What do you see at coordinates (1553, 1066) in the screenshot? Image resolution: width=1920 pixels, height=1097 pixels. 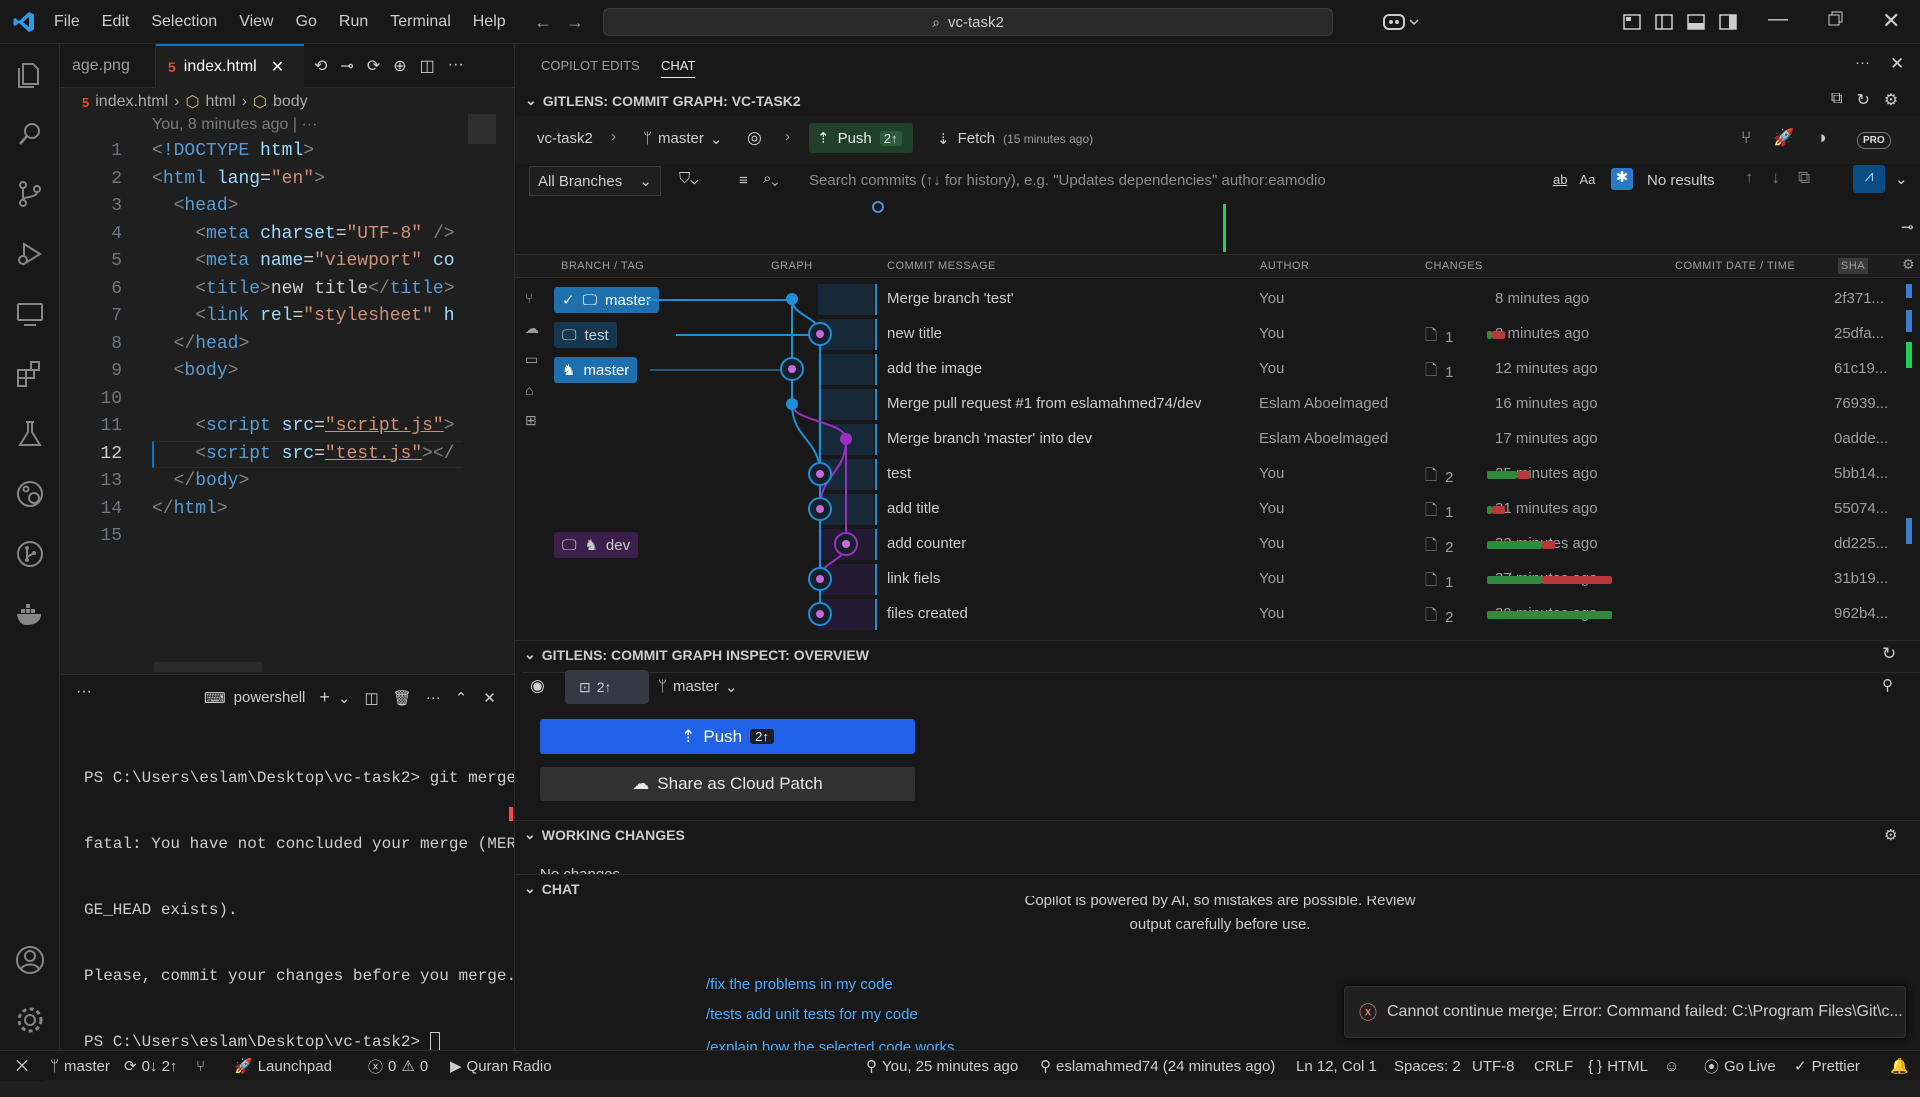 I see `status-eol: CRLF` at bounding box center [1553, 1066].